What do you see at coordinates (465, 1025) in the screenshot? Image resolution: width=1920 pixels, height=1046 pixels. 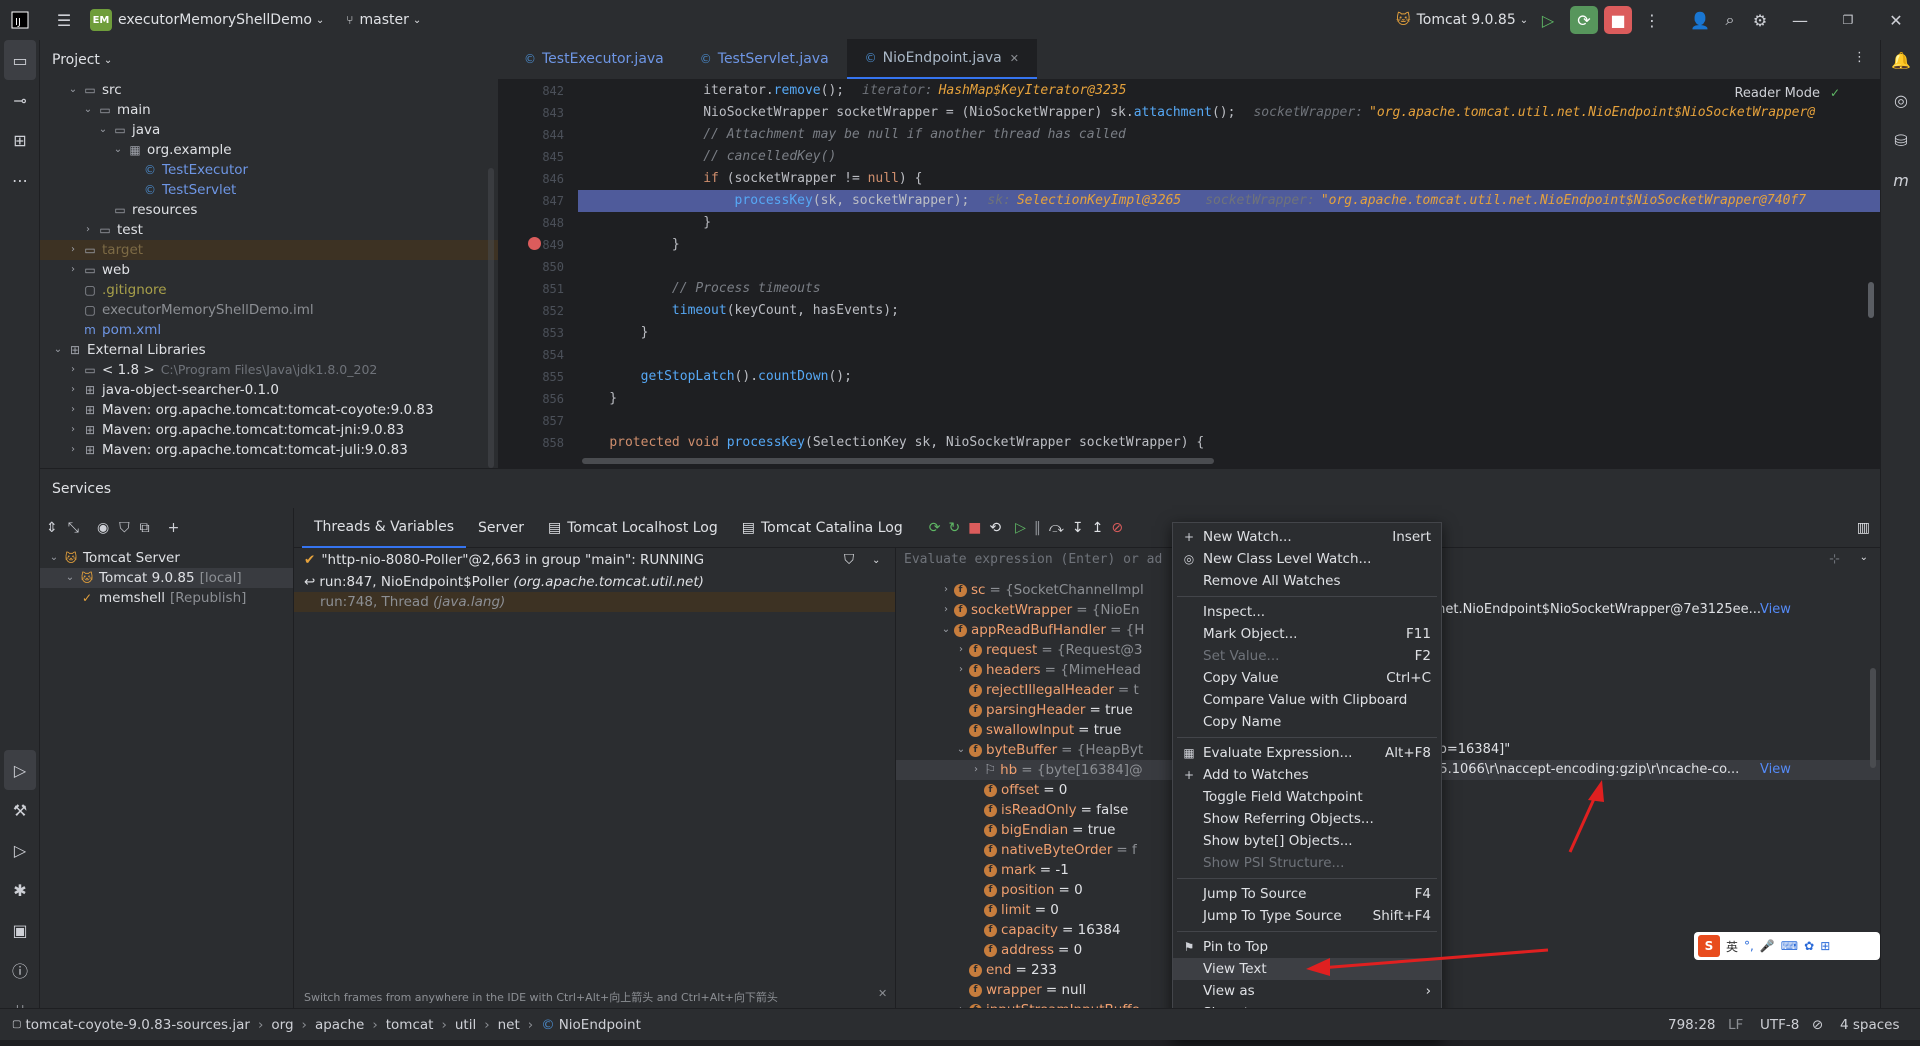 I see `breadcrumb-item: util` at bounding box center [465, 1025].